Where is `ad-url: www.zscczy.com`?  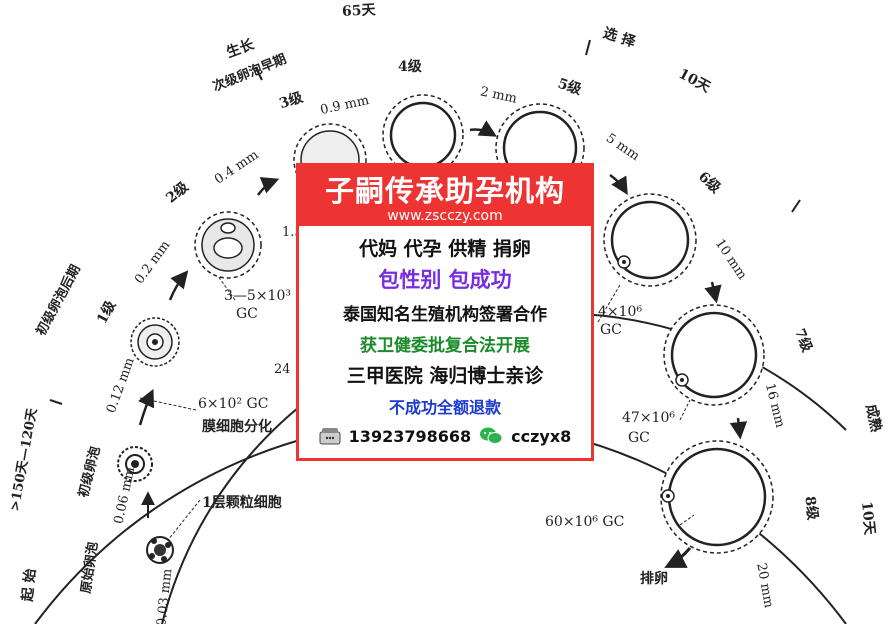
ad-url: www.zscczy.com is located at coordinates (445, 216).